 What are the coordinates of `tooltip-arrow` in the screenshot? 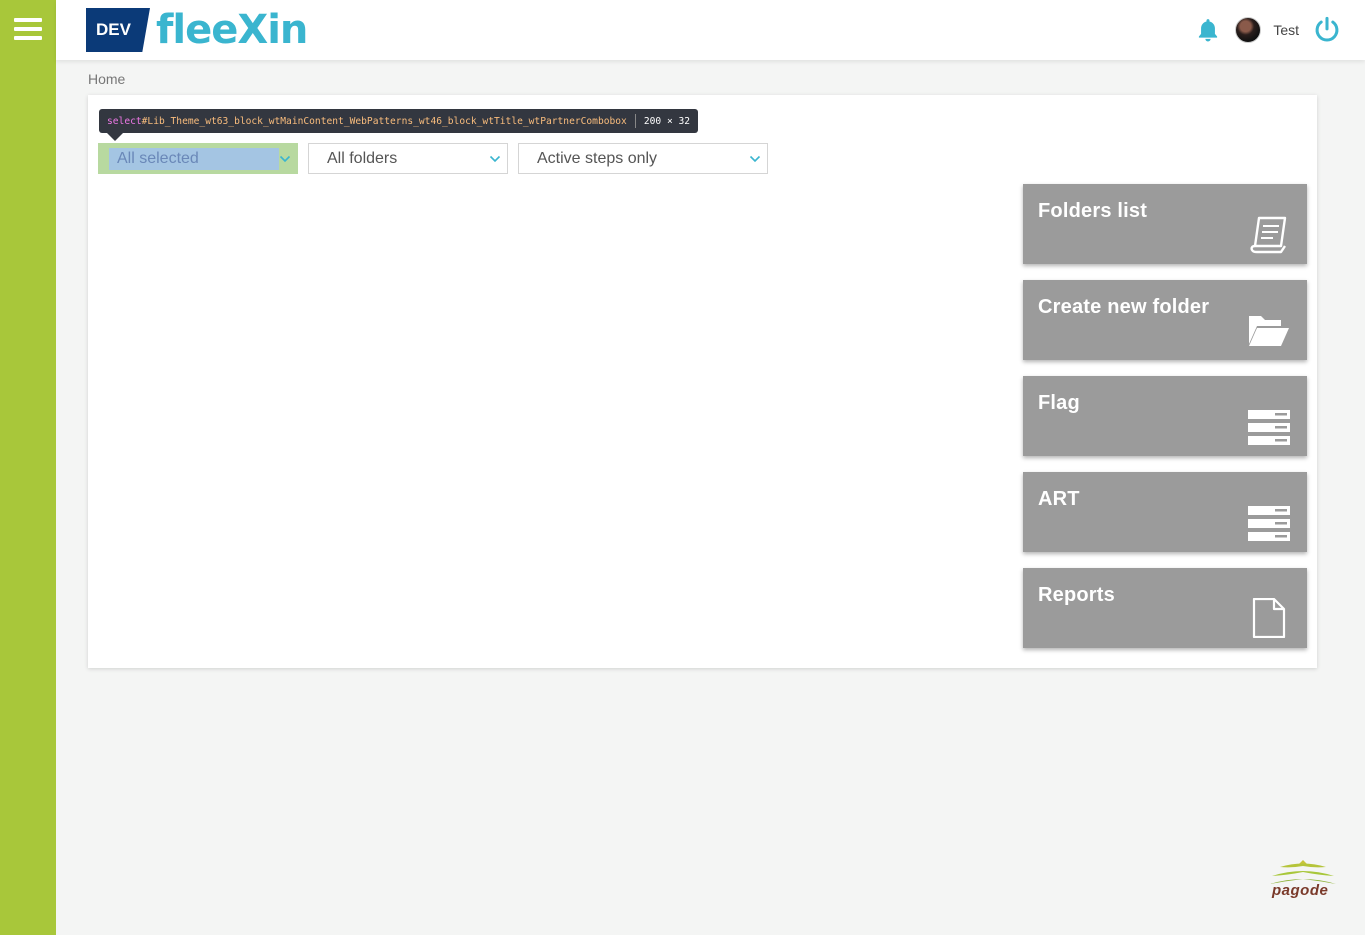 It's located at (115, 137).